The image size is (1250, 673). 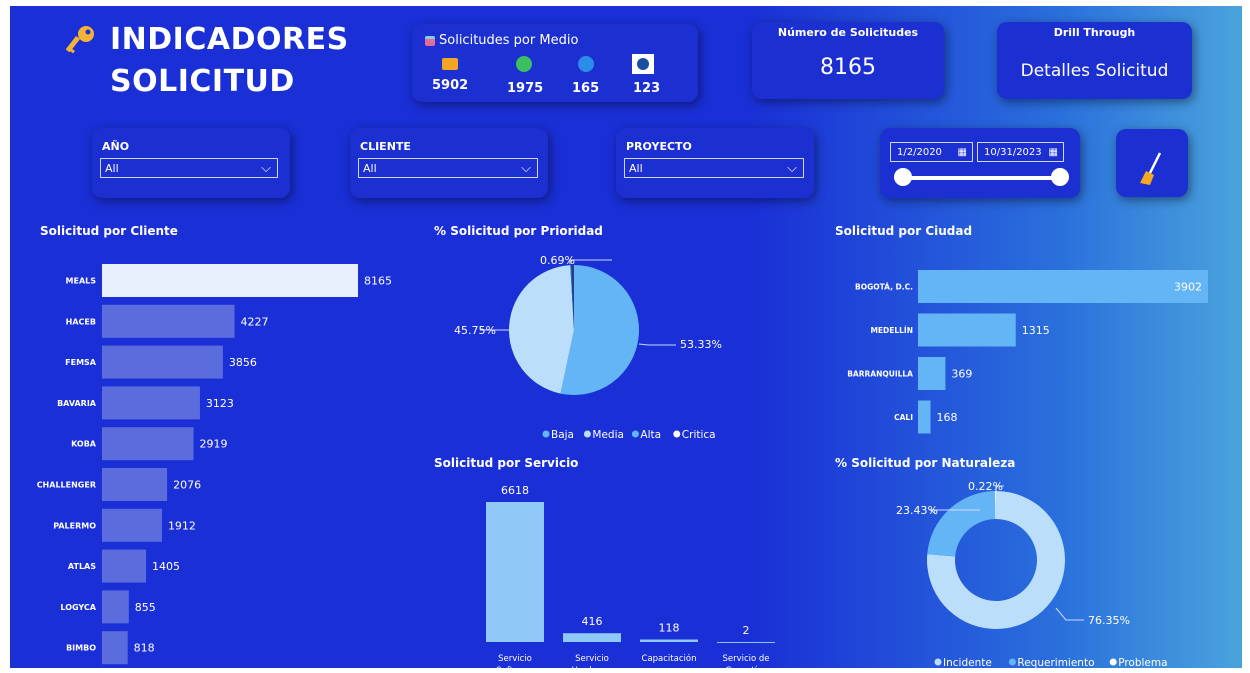 I want to click on email-icon, so click(x=450, y=64).